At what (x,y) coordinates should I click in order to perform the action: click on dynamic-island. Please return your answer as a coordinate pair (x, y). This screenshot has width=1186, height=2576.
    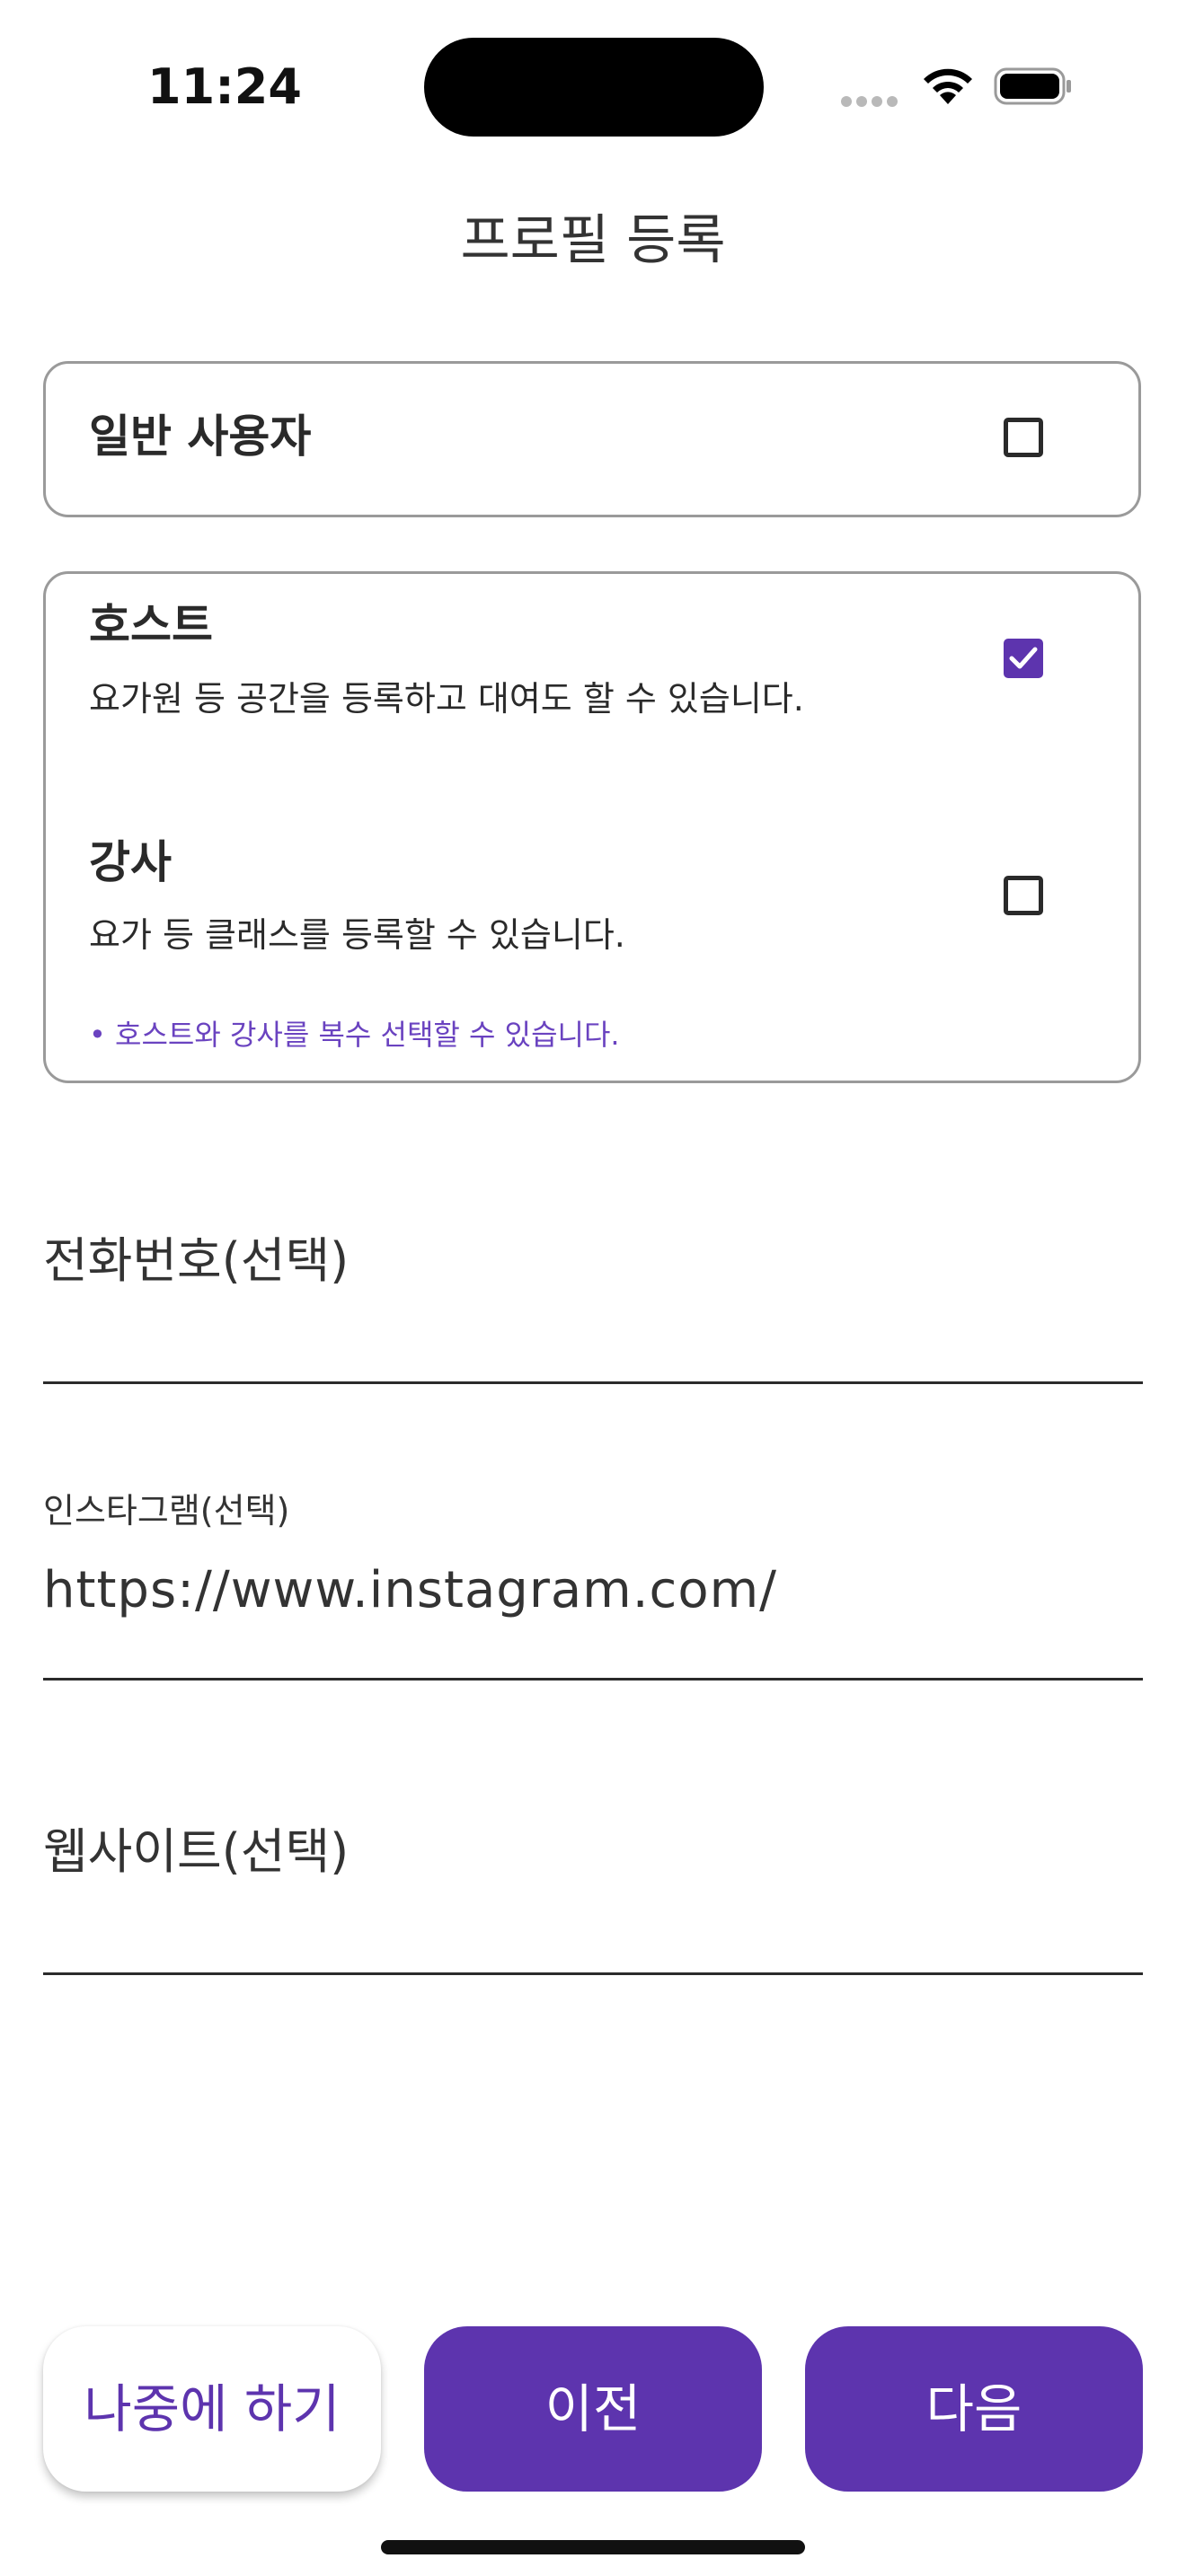
    Looking at the image, I should click on (594, 87).